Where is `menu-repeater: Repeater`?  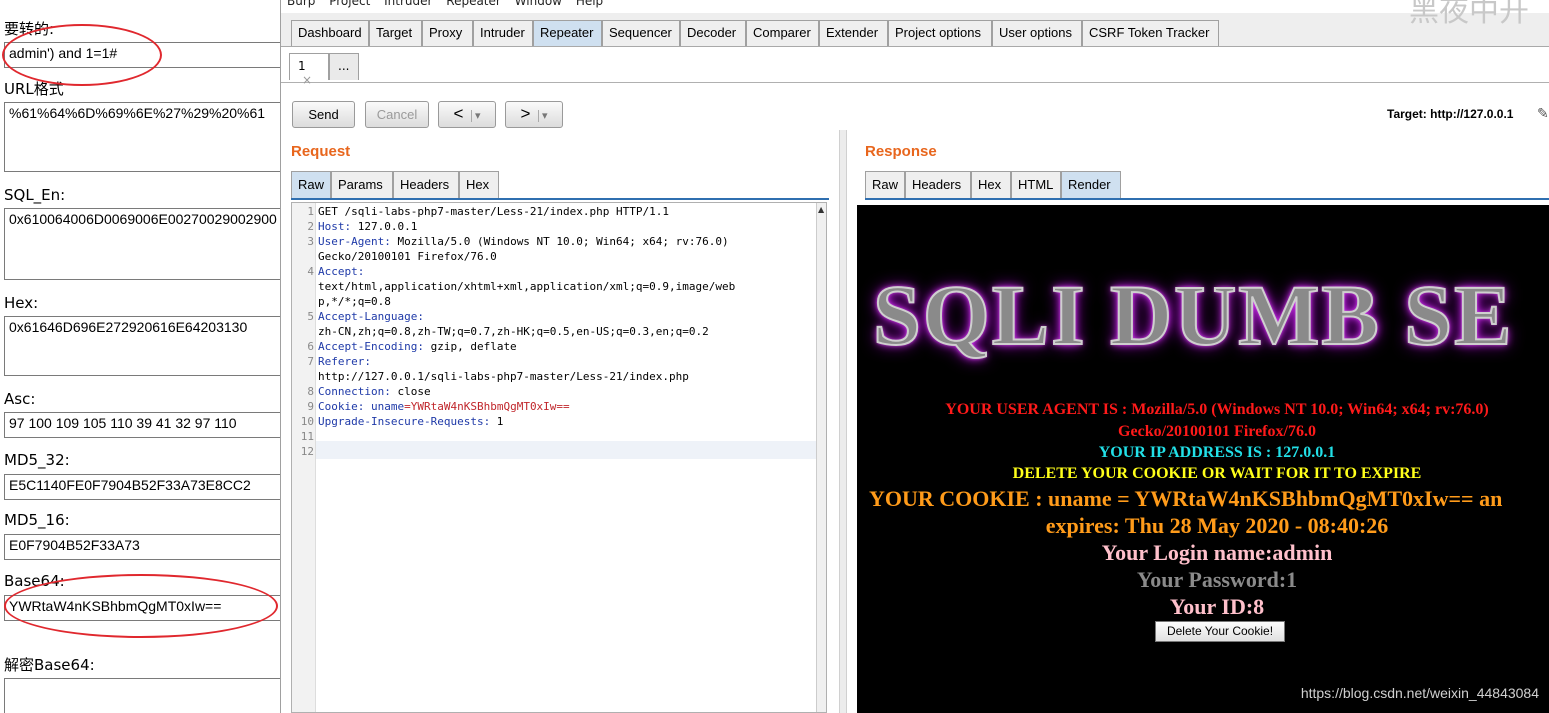
menu-repeater: Repeater is located at coordinates (473, 4).